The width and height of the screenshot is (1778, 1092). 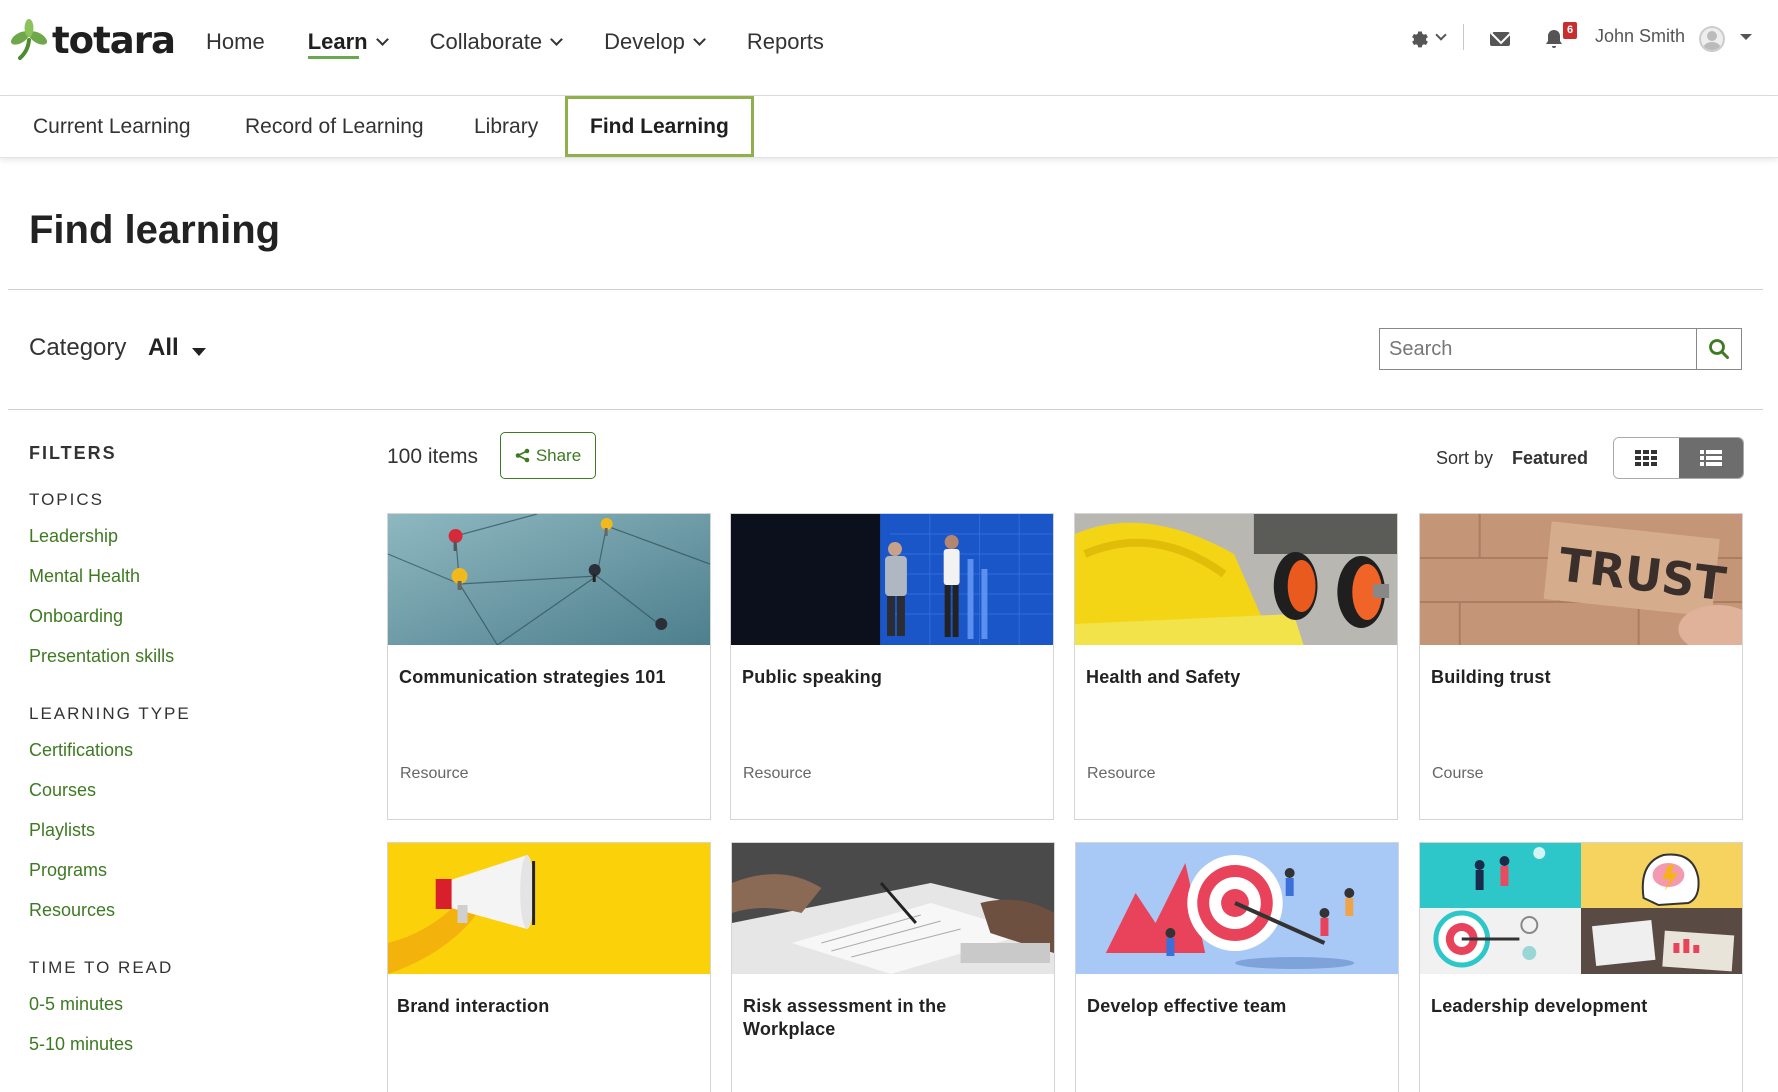 What do you see at coordinates (549, 579) in the screenshot?
I see `pins-network-image` at bounding box center [549, 579].